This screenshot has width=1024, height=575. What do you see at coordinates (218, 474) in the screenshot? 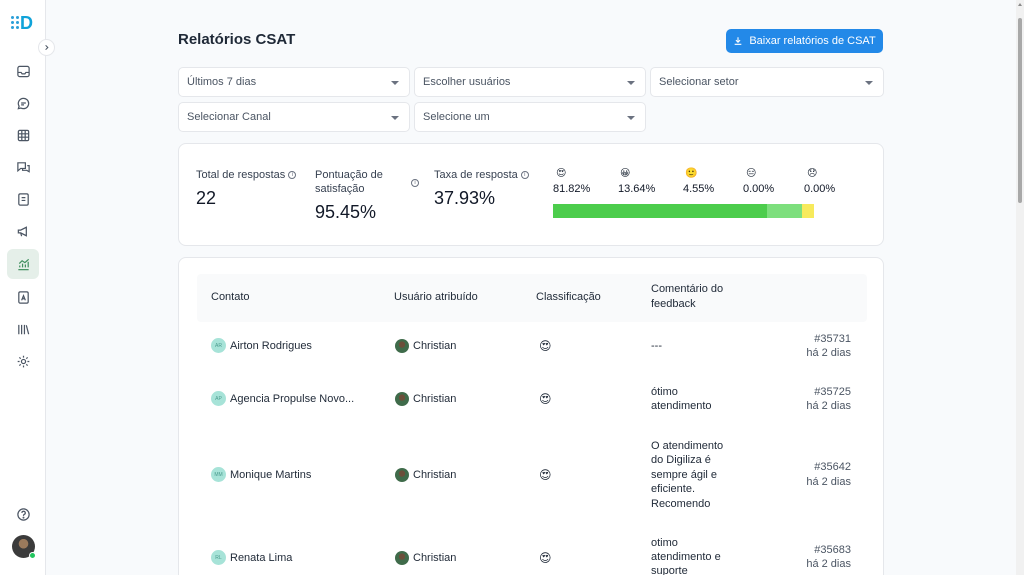
I see `contact-avatar: MM` at bounding box center [218, 474].